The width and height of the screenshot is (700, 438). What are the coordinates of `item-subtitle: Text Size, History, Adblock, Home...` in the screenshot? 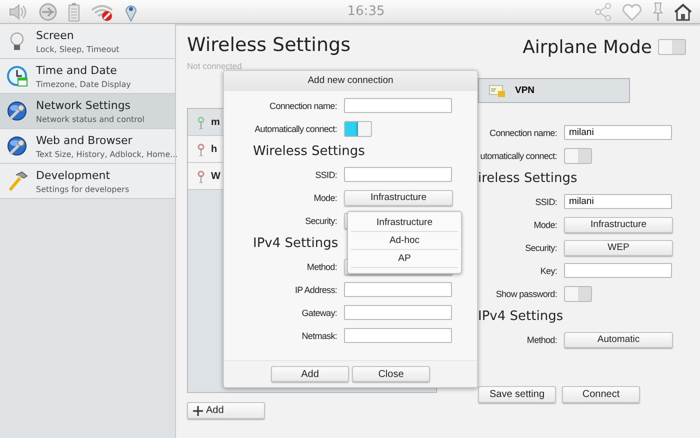 It's located at (107, 154).